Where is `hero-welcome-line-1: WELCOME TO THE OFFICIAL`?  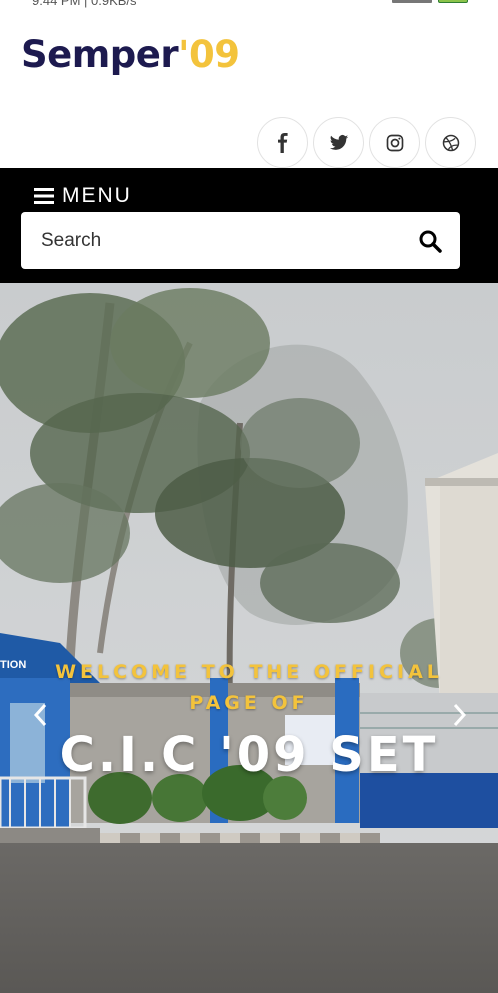 hero-welcome-line-1: WELCOME TO THE OFFICIAL is located at coordinates (249, 672).